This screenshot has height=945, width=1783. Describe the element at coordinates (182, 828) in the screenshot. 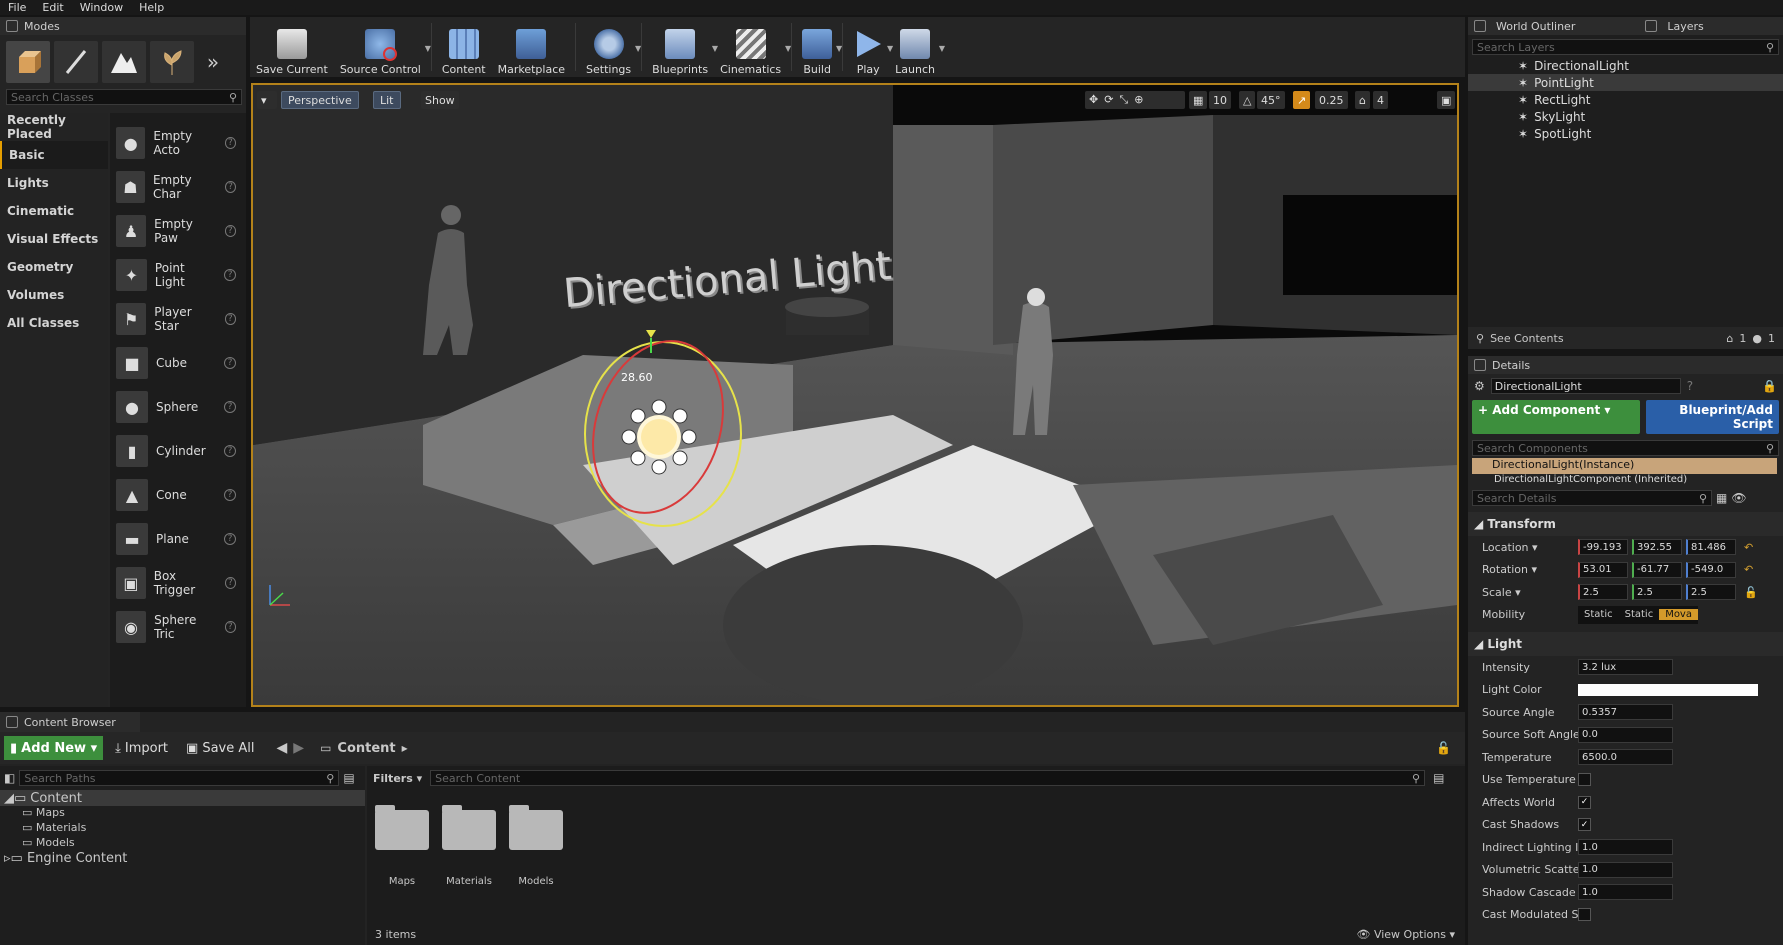

I see `tree-item-materials: ▭ Materials` at that location.